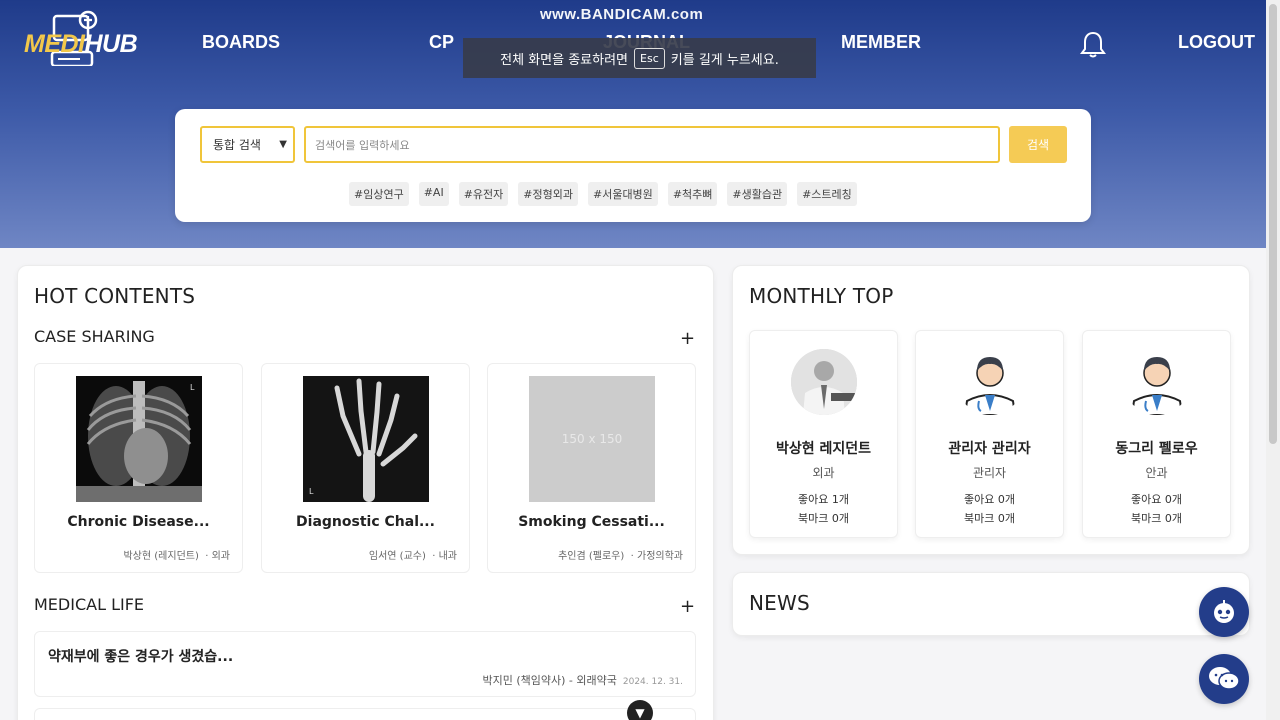 The height and width of the screenshot is (720, 1280). I want to click on case-card: L Diagnostic Chal... 임서연 (교수) · 내과, so click(365, 468).